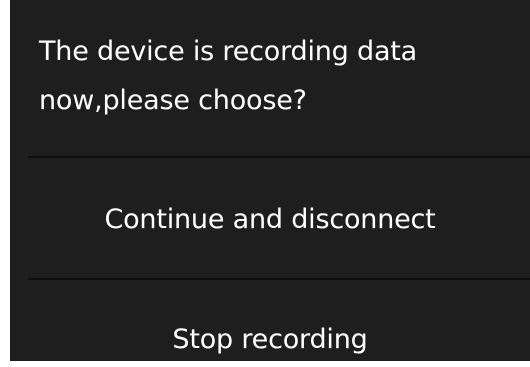 The image size is (530, 367). I want to click on continue-and-disconnect-button: Continue and disconnect, so click(270, 220).